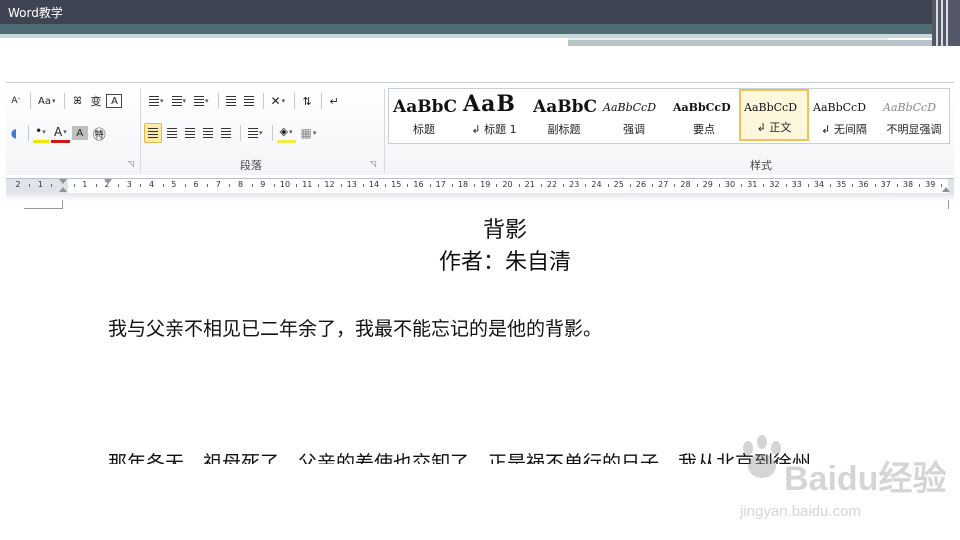 This screenshot has height=540, width=960. What do you see at coordinates (263, 184) in the screenshot?
I see `ruler-number: 9` at bounding box center [263, 184].